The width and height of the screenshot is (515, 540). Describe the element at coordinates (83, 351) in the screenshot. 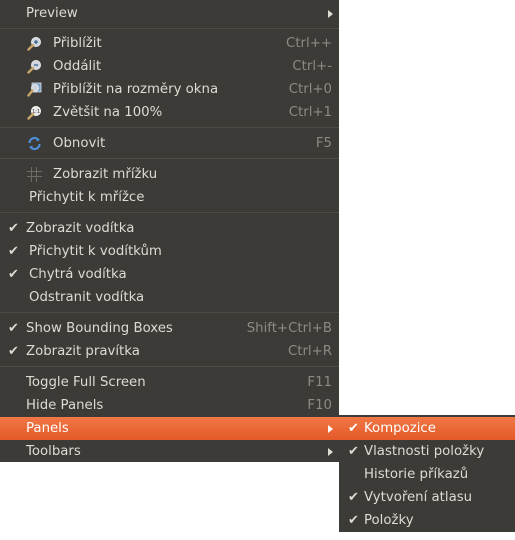

I see `menu-item-label: Zobrazit pravítka` at that location.